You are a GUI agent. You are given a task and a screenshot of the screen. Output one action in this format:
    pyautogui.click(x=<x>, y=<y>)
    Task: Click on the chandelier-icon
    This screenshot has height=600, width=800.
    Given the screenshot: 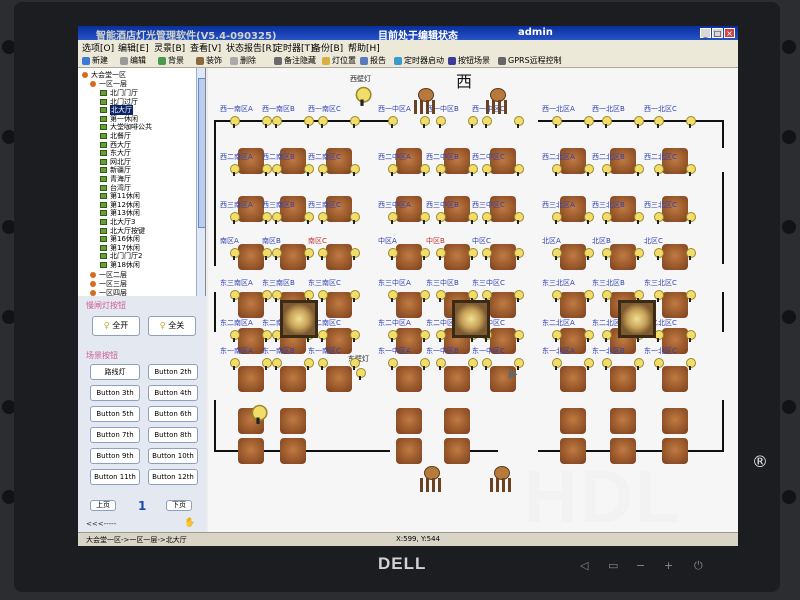 What is the action you would take?
    pyautogui.click(x=299, y=319)
    